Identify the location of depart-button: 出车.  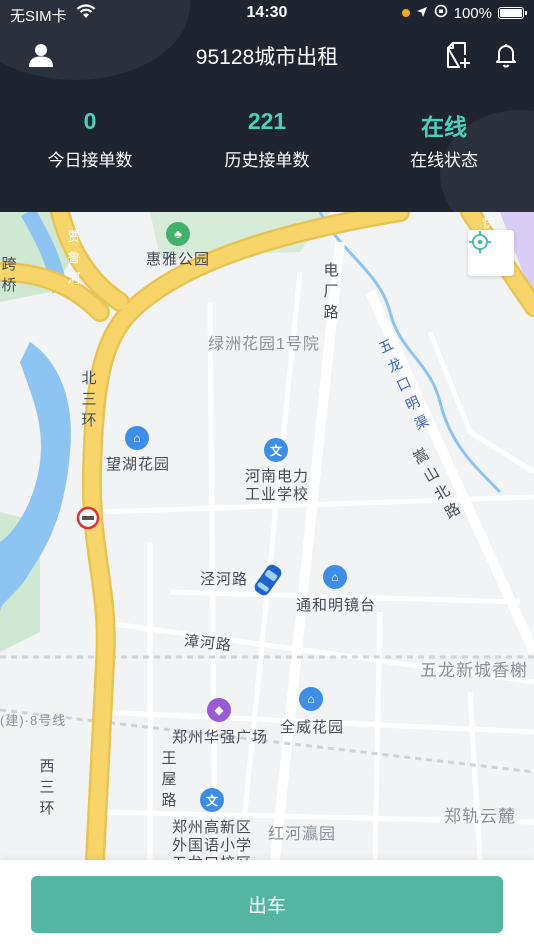
(267, 904).